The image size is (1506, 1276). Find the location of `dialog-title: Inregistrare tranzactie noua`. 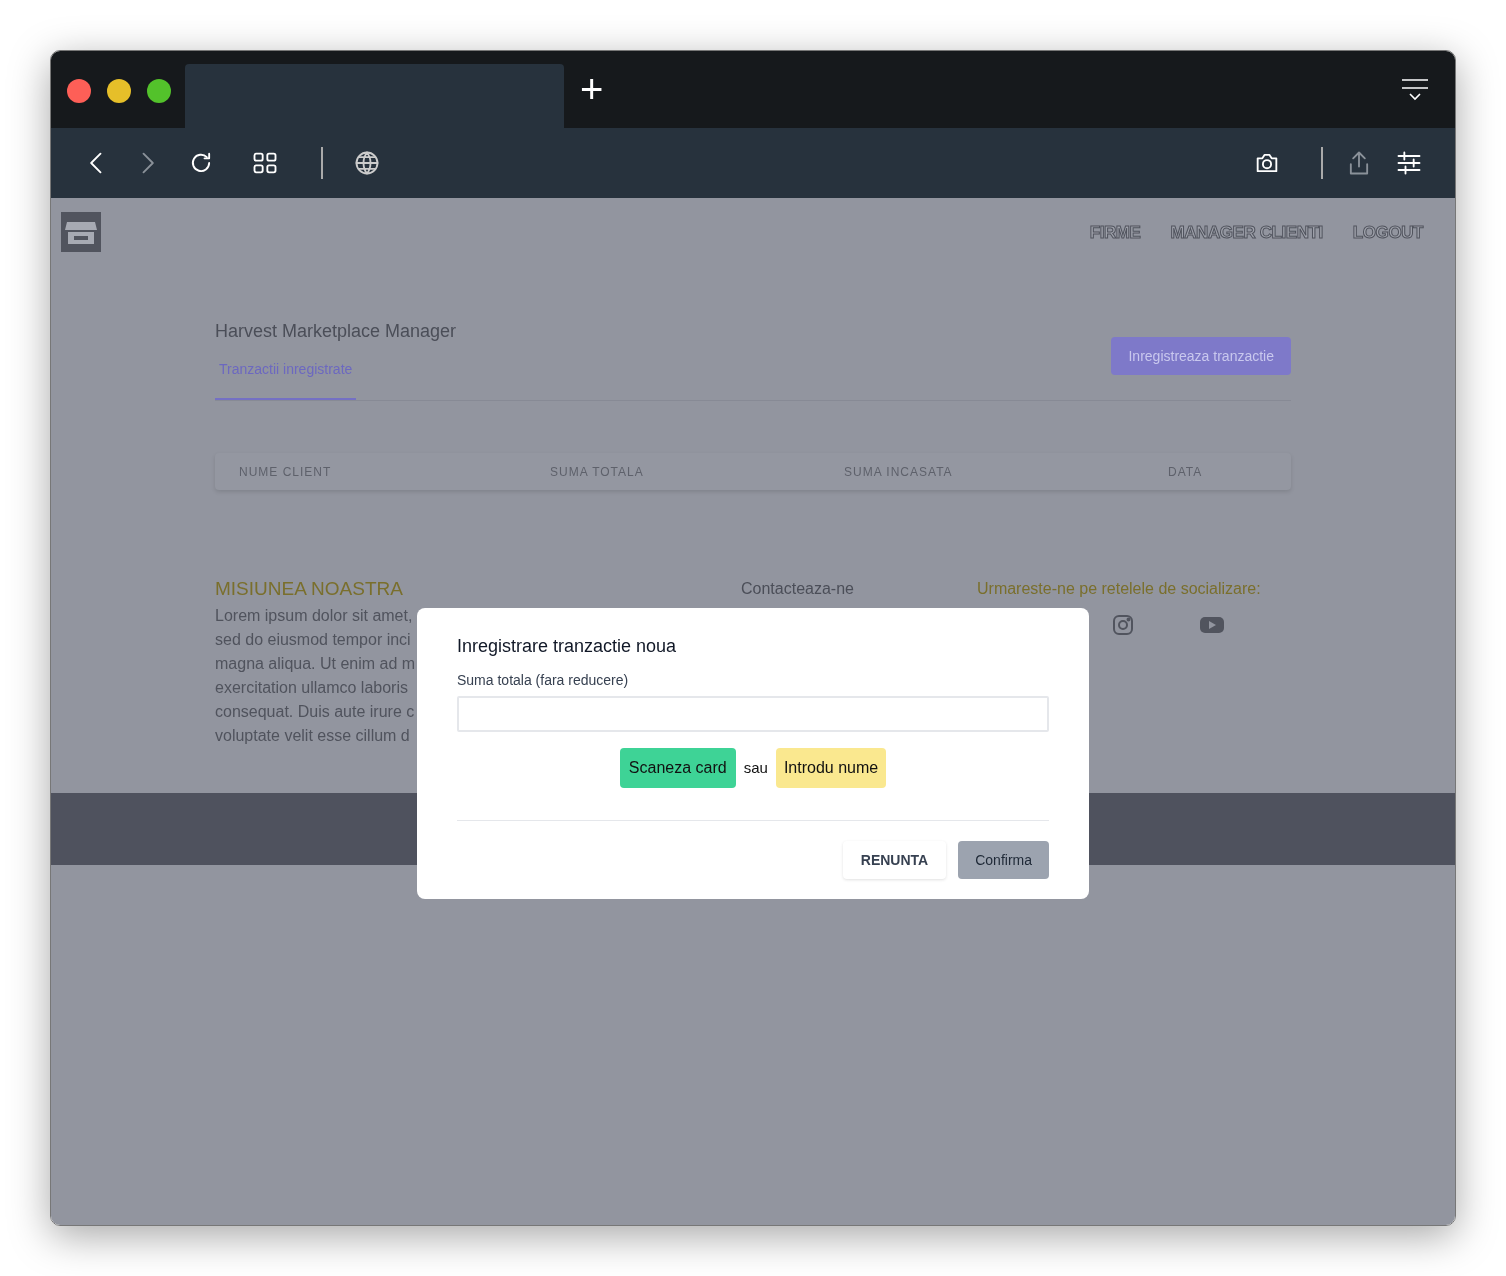

dialog-title: Inregistrare tranzactie noua is located at coordinates (567, 646).